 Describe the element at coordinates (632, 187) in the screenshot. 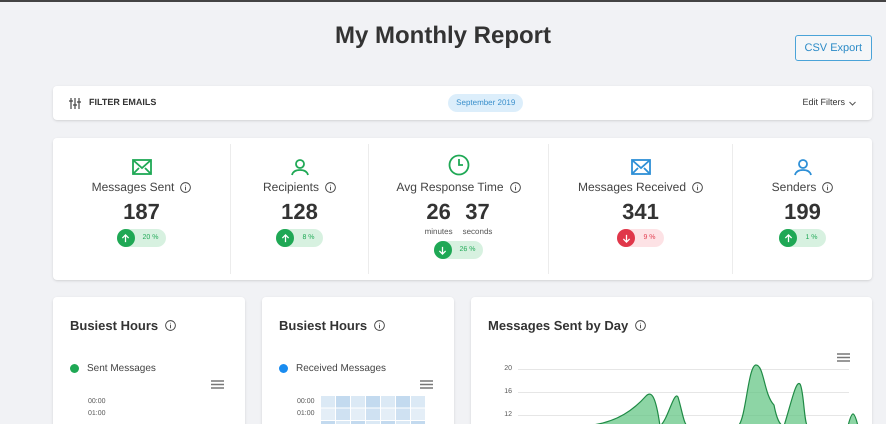

I see `stat-label: Messages Received` at that location.